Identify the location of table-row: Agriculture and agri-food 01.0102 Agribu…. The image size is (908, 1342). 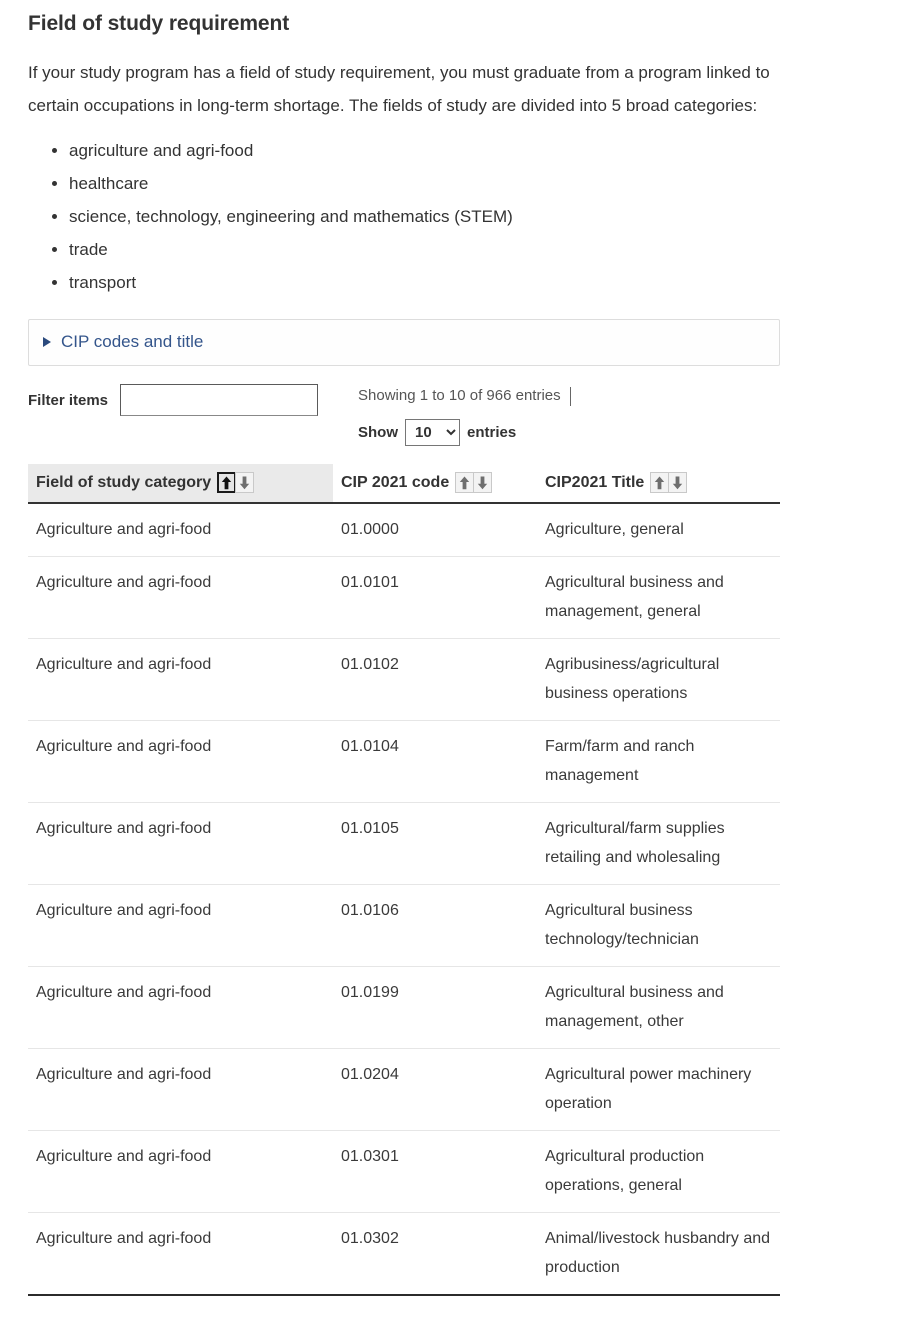
(404, 679).